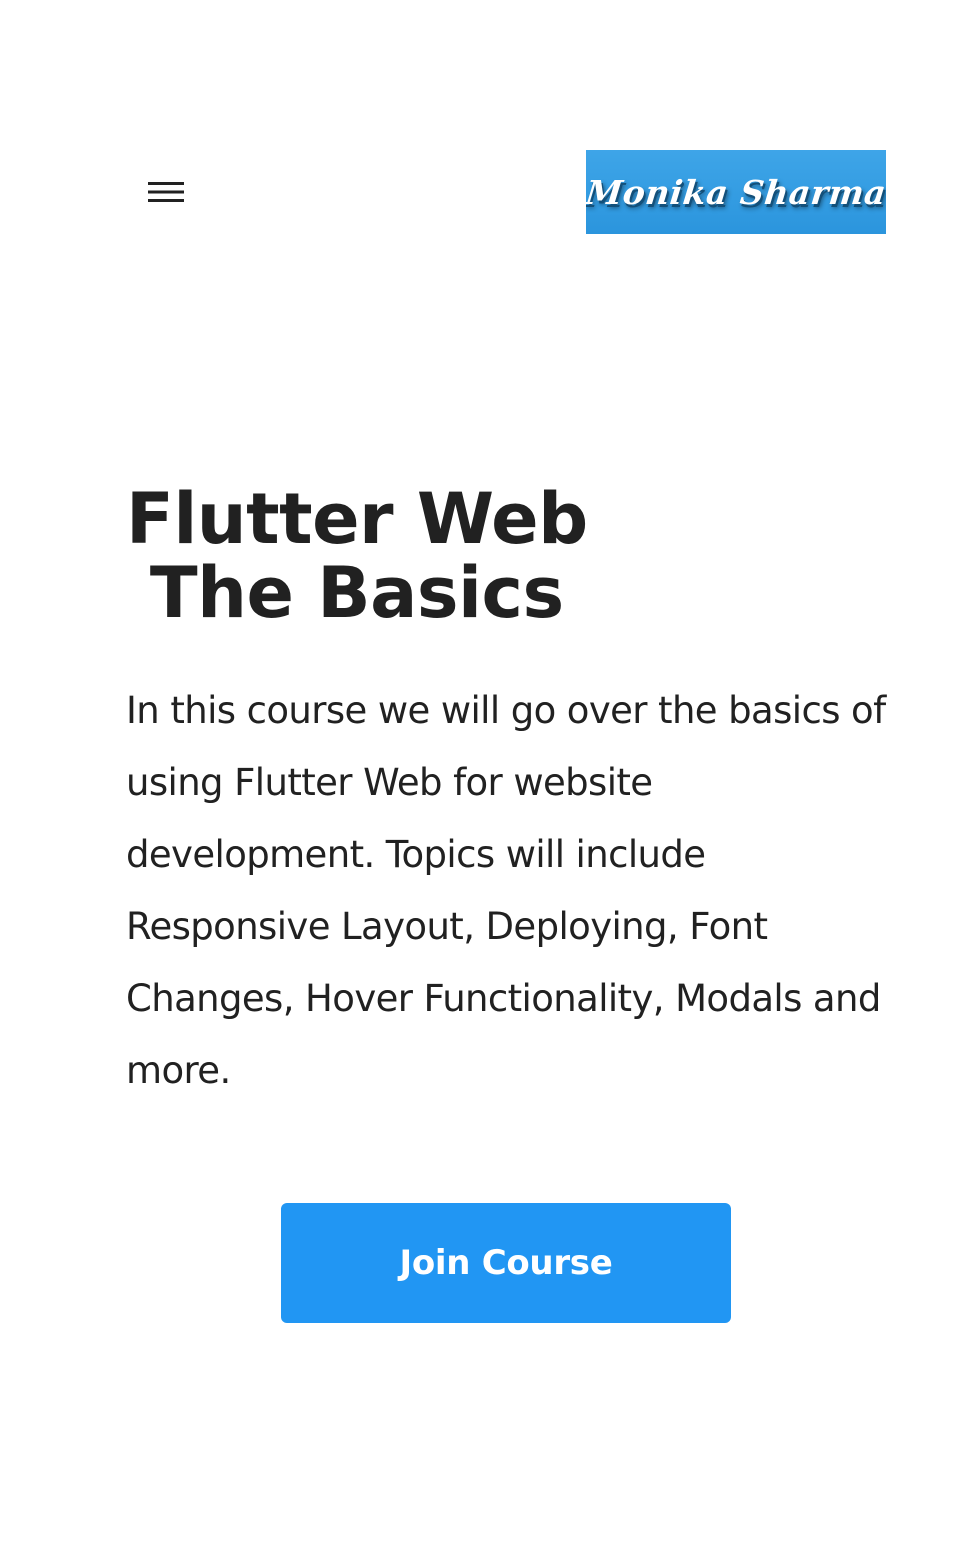 The height and width of the screenshot is (1545, 980). I want to click on logo-text: Monika Sharma, so click(736, 192).